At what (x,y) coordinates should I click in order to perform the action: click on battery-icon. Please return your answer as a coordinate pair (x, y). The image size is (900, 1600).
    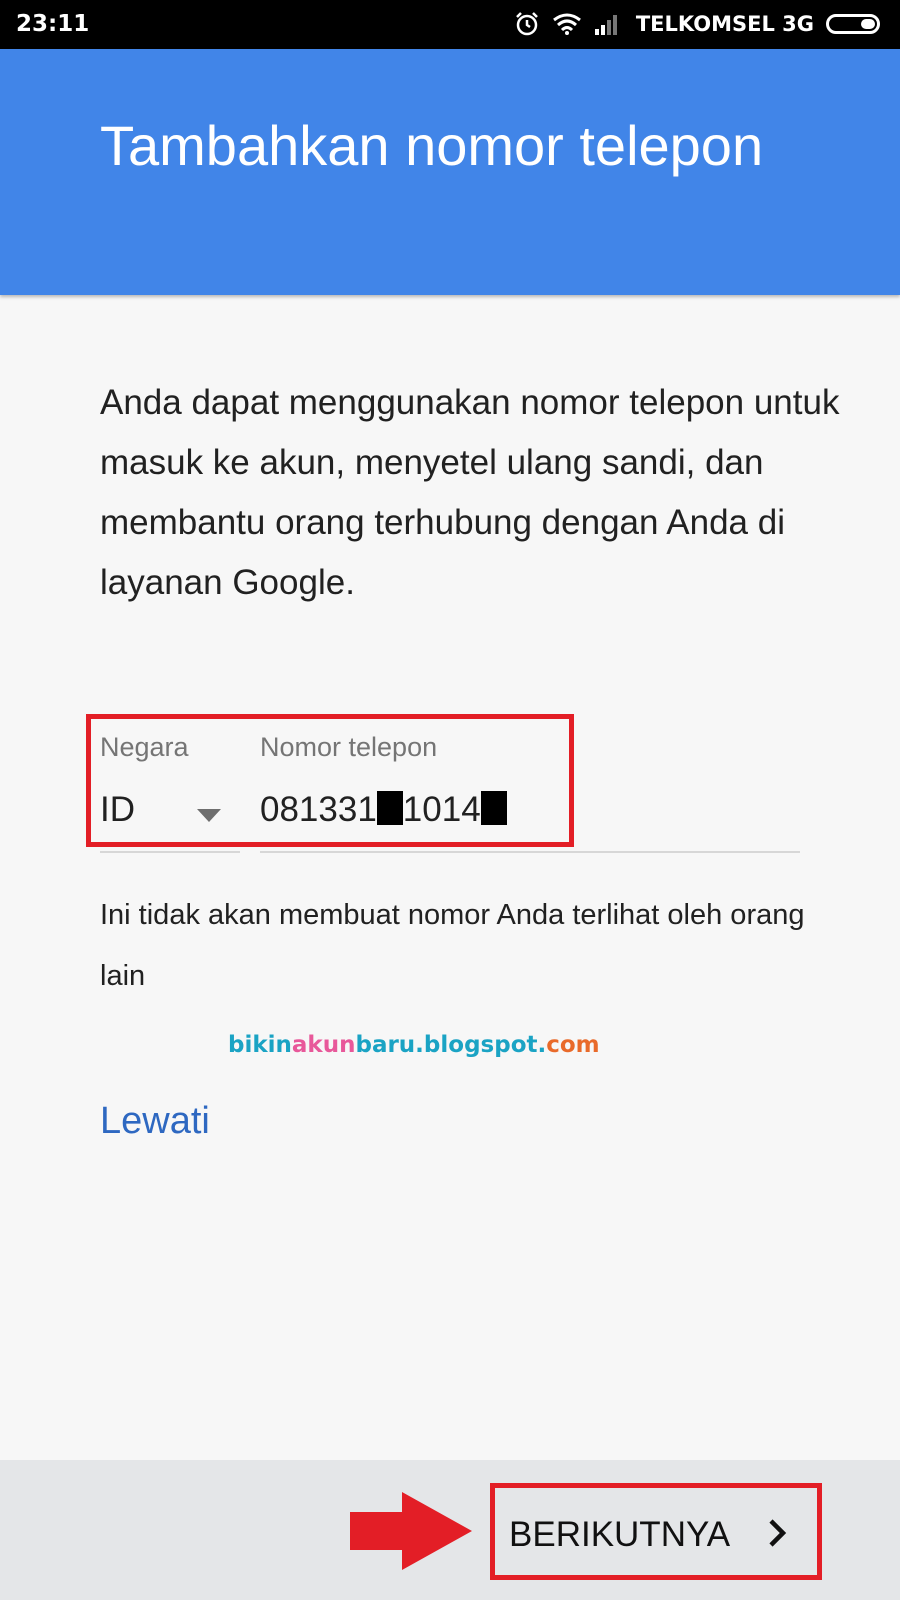
    Looking at the image, I should click on (853, 24).